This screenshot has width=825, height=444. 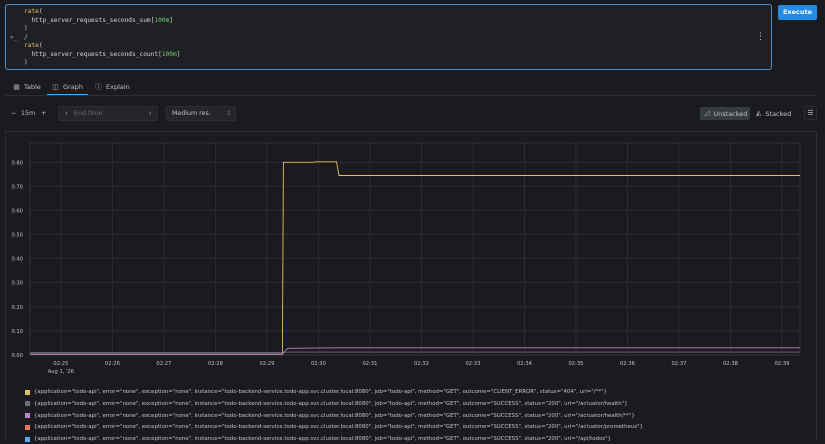 I want to click on x-tick-label: 02:25, so click(x=60, y=364).